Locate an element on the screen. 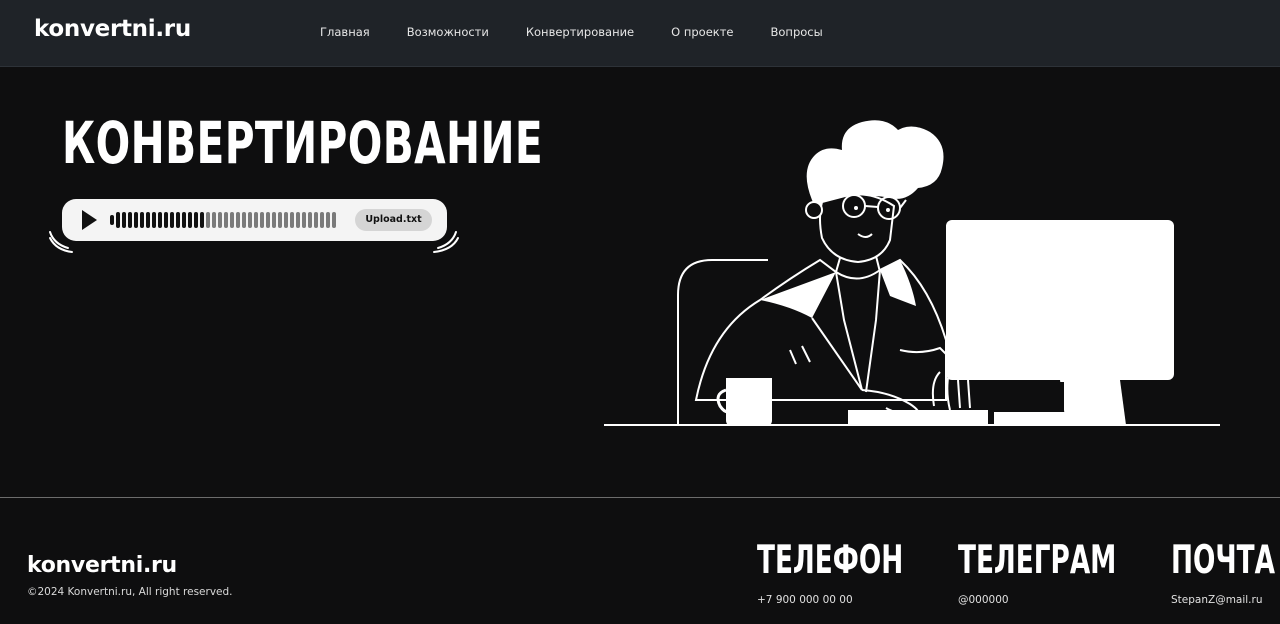  nav-link-home: Главная is located at coordinates (345, 32).